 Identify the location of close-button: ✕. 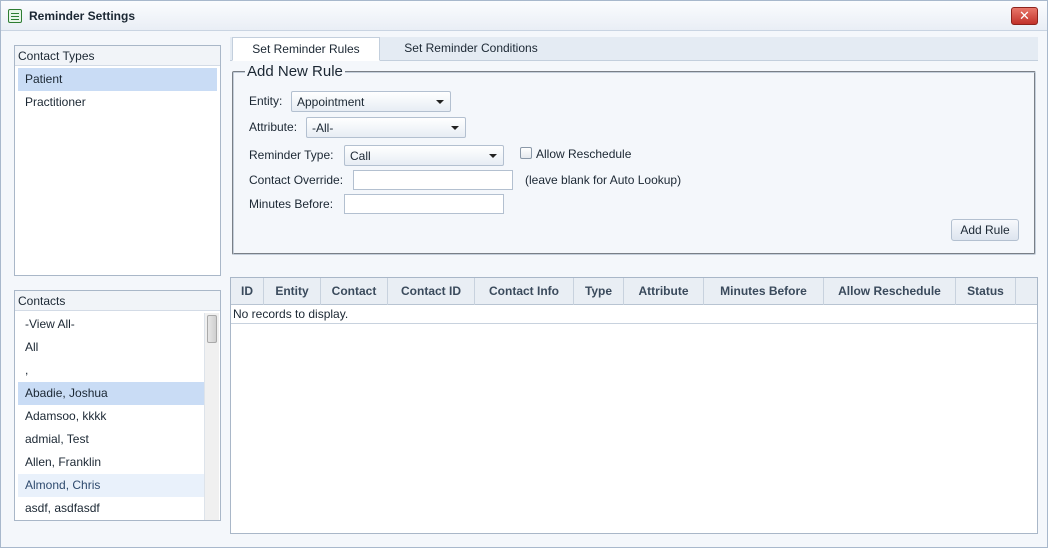
(1024, 16).